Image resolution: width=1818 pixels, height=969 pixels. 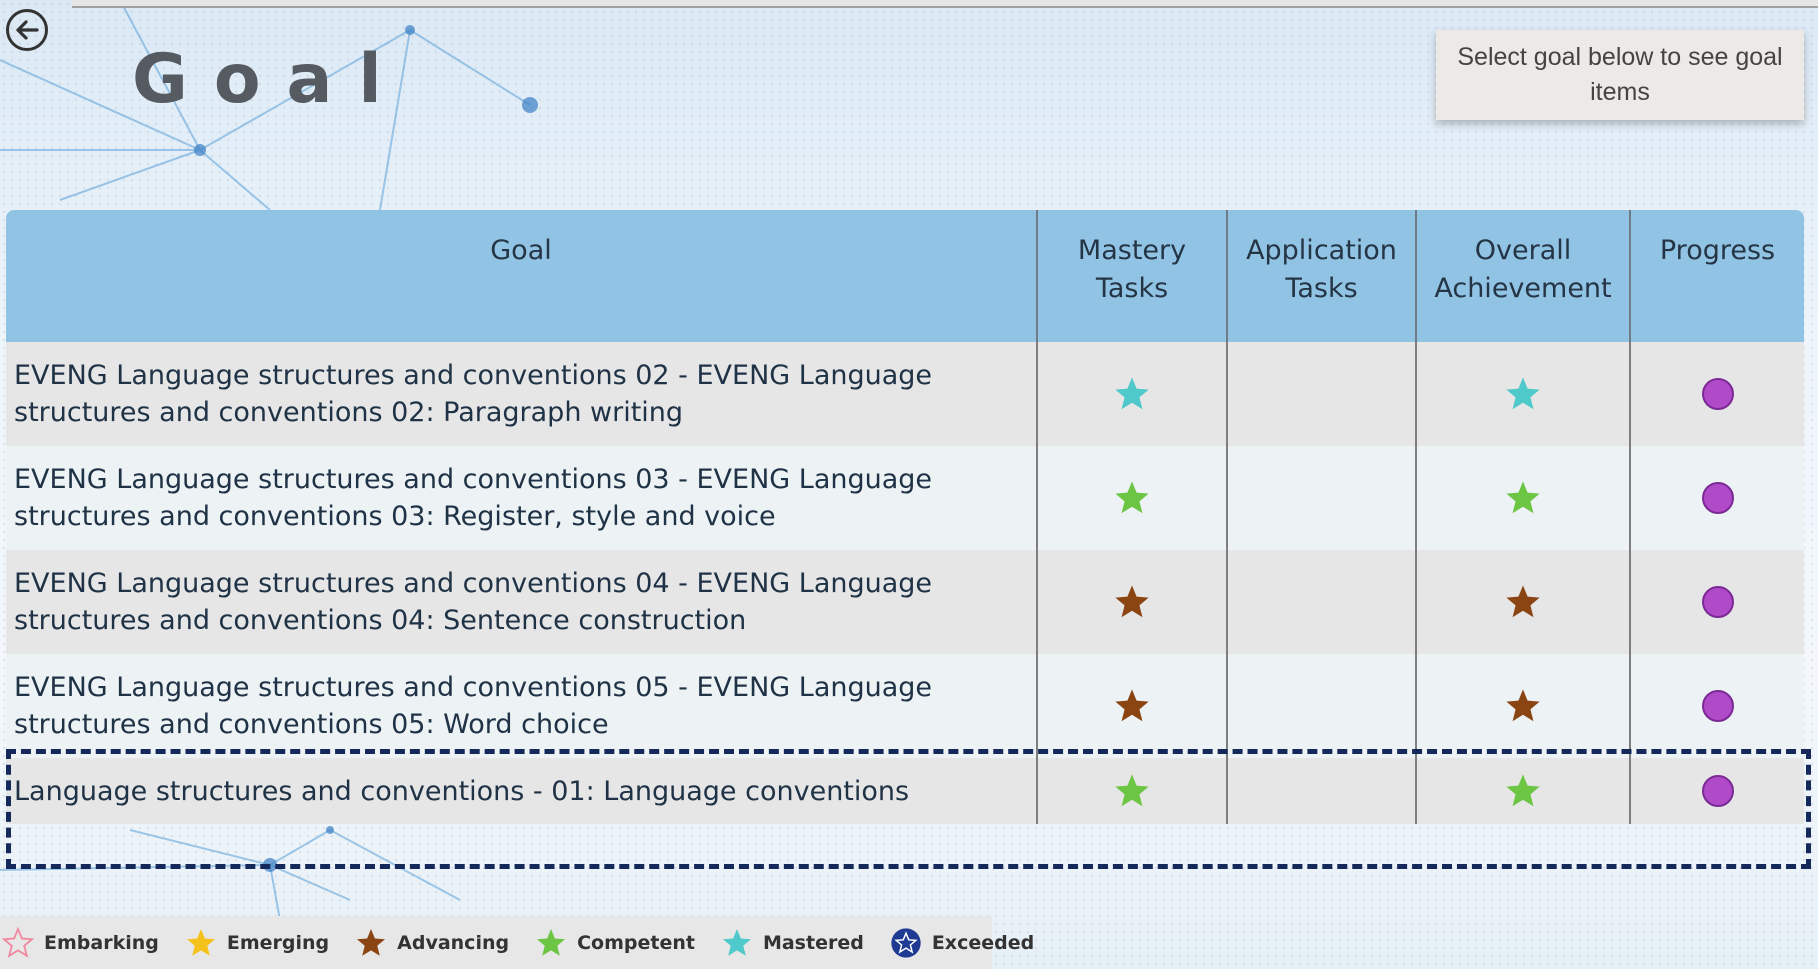 I want to click on back-button, so click(x=27, y=30).